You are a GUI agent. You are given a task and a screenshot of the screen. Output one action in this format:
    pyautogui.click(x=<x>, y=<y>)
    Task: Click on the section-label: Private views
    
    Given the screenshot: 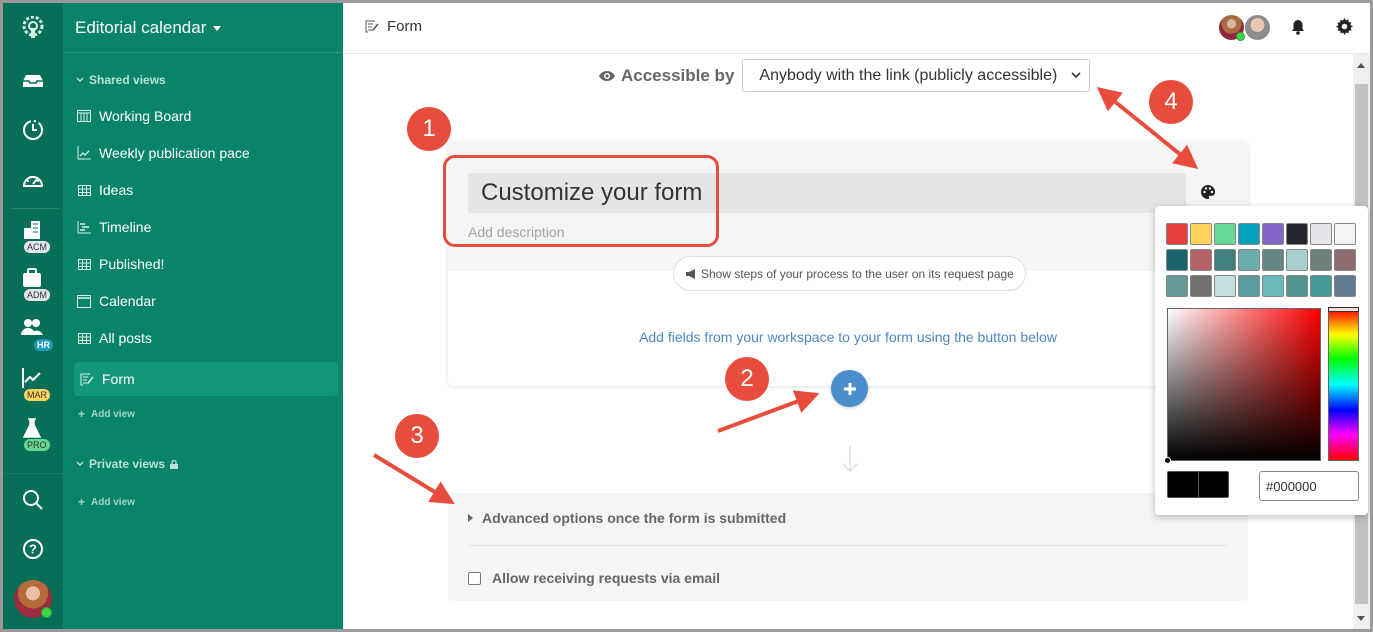 What is the action you would take?
    pyautogui.click(x=127, y=464)
    